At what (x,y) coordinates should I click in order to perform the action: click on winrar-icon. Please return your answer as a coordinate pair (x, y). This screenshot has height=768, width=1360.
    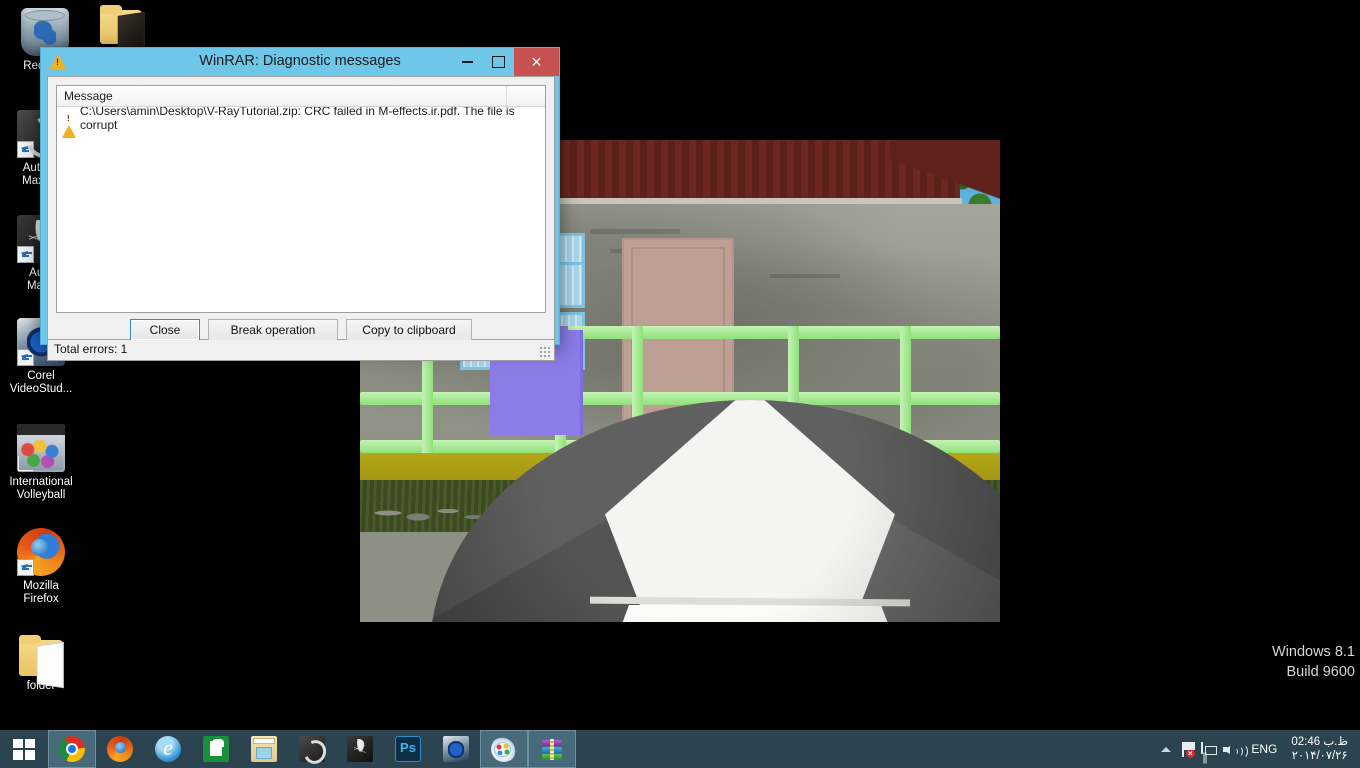
    Looking at the image, I should click on (552, 749).